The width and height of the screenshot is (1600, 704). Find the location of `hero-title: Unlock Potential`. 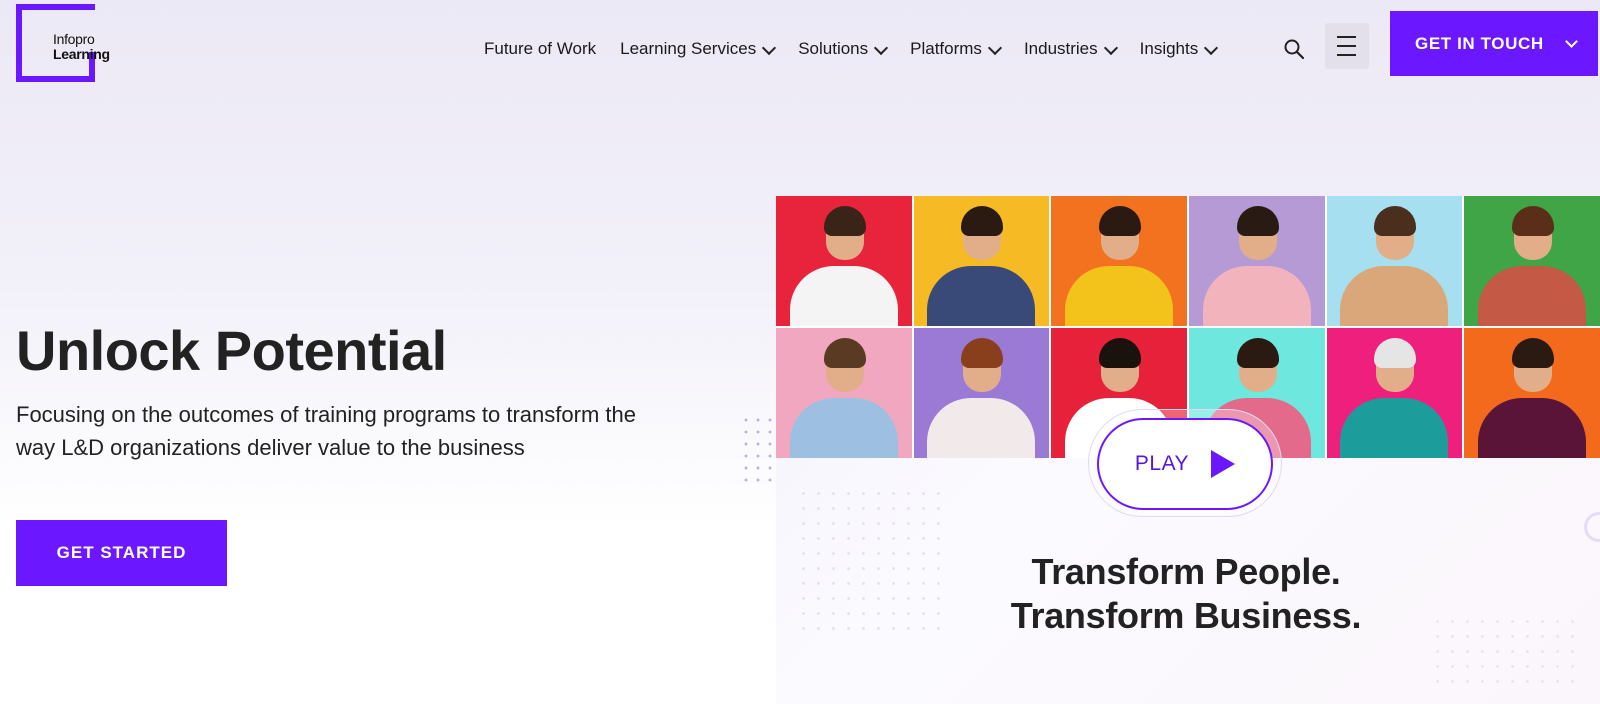

hero-title: Unlock Potential is located at coordinates (231, 350).